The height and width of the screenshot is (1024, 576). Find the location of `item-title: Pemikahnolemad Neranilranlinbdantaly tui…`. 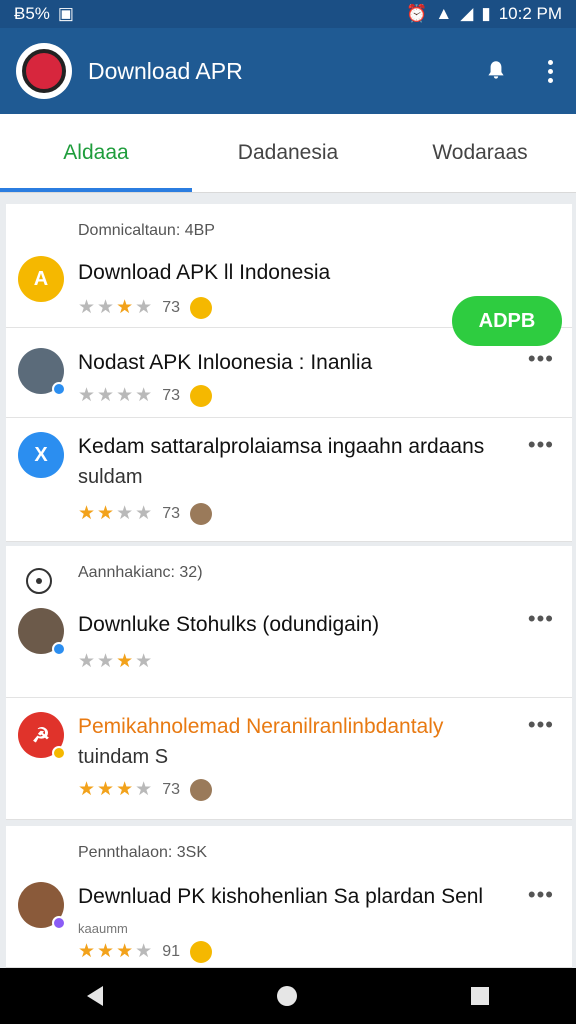

item-title: Pemikahnolemad Neranilranlinbdantaly tui… is located at coordinates (287, 742).